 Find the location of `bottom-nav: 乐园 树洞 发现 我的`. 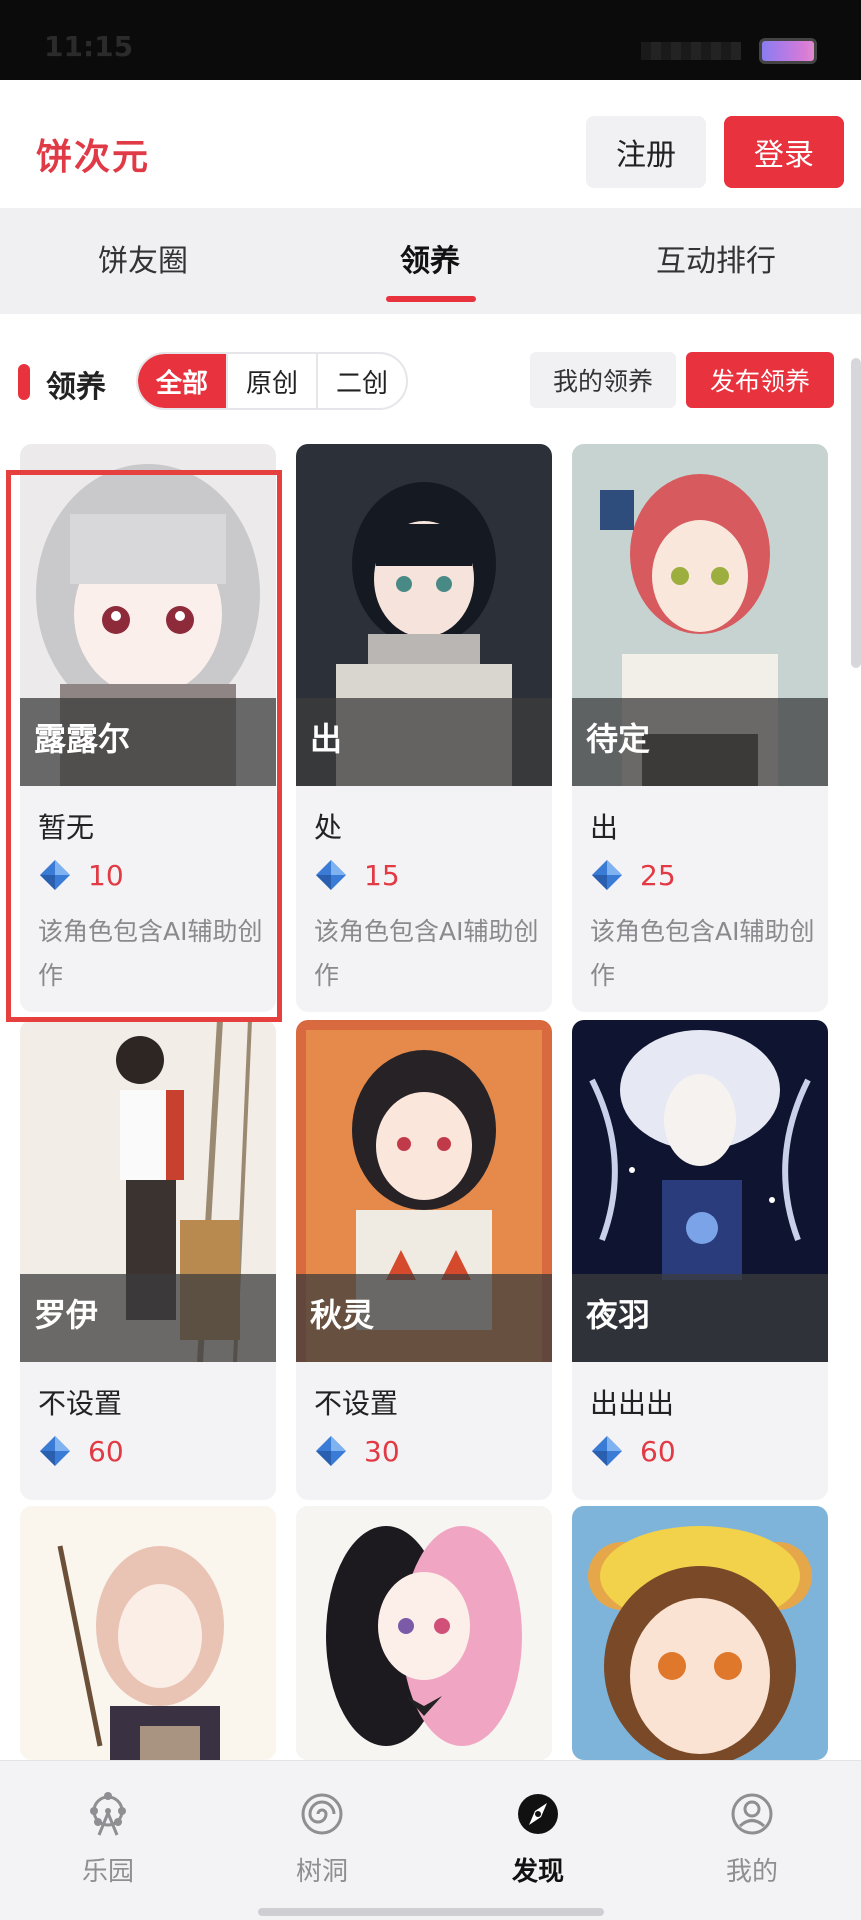

bottom-nav: 乐园 树洞 发现 我的 is located at coordinates (430, 1840).